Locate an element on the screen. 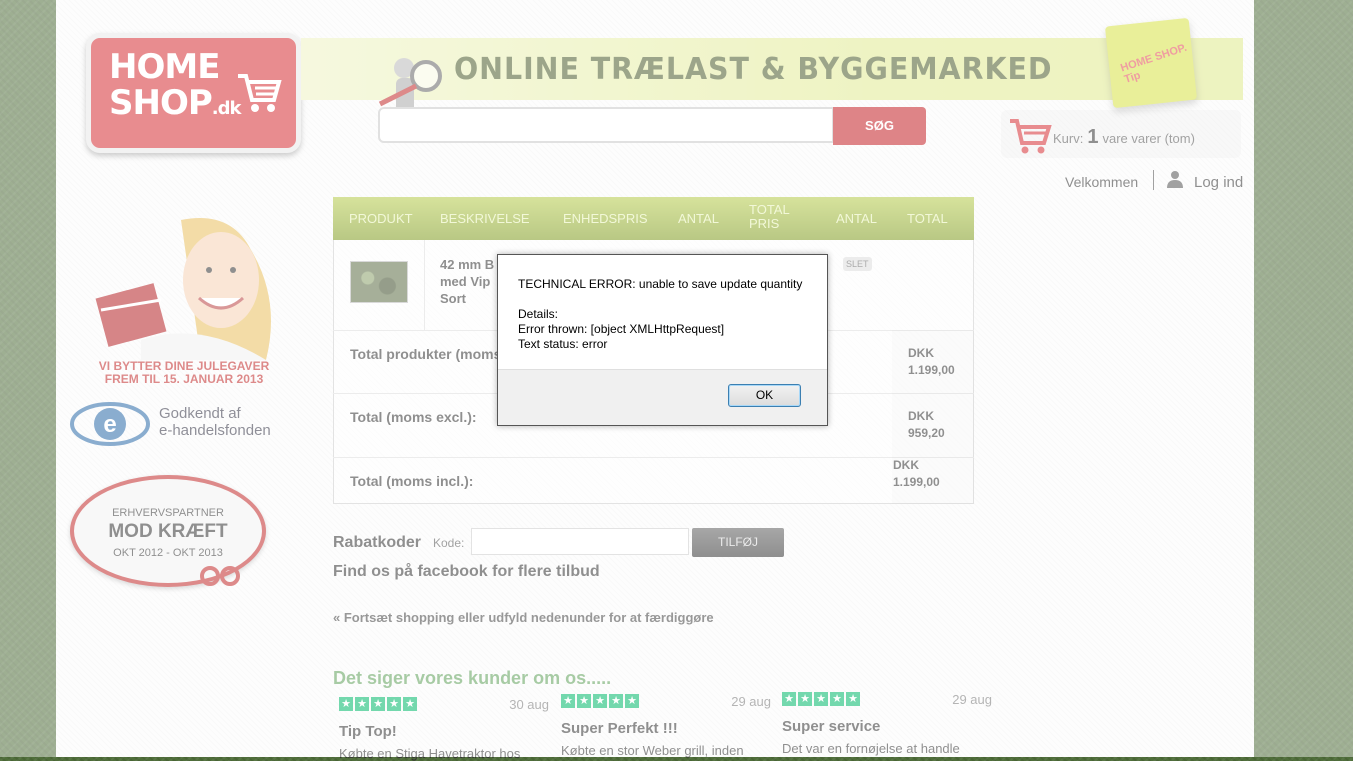 The width and height of the screenshot is (1353, 761). dialog-footer: OK is located at coordinates (662, 397).